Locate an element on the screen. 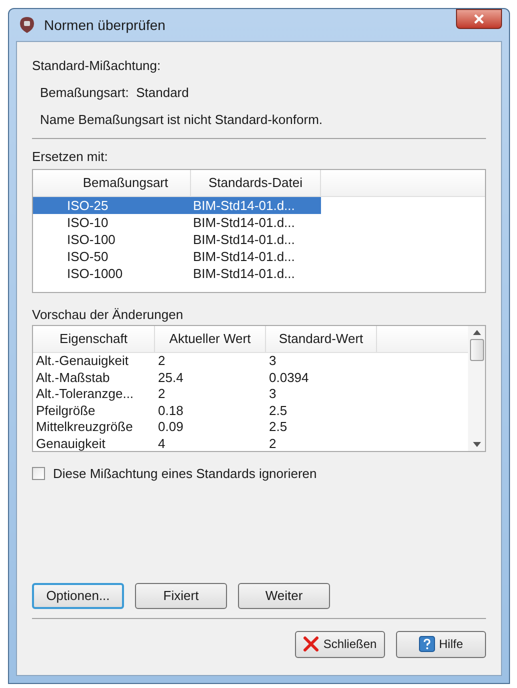 Image resolution: width=517 pixels, height=688 pixels. ignore-checkbox is located at coordinates (38, 473).